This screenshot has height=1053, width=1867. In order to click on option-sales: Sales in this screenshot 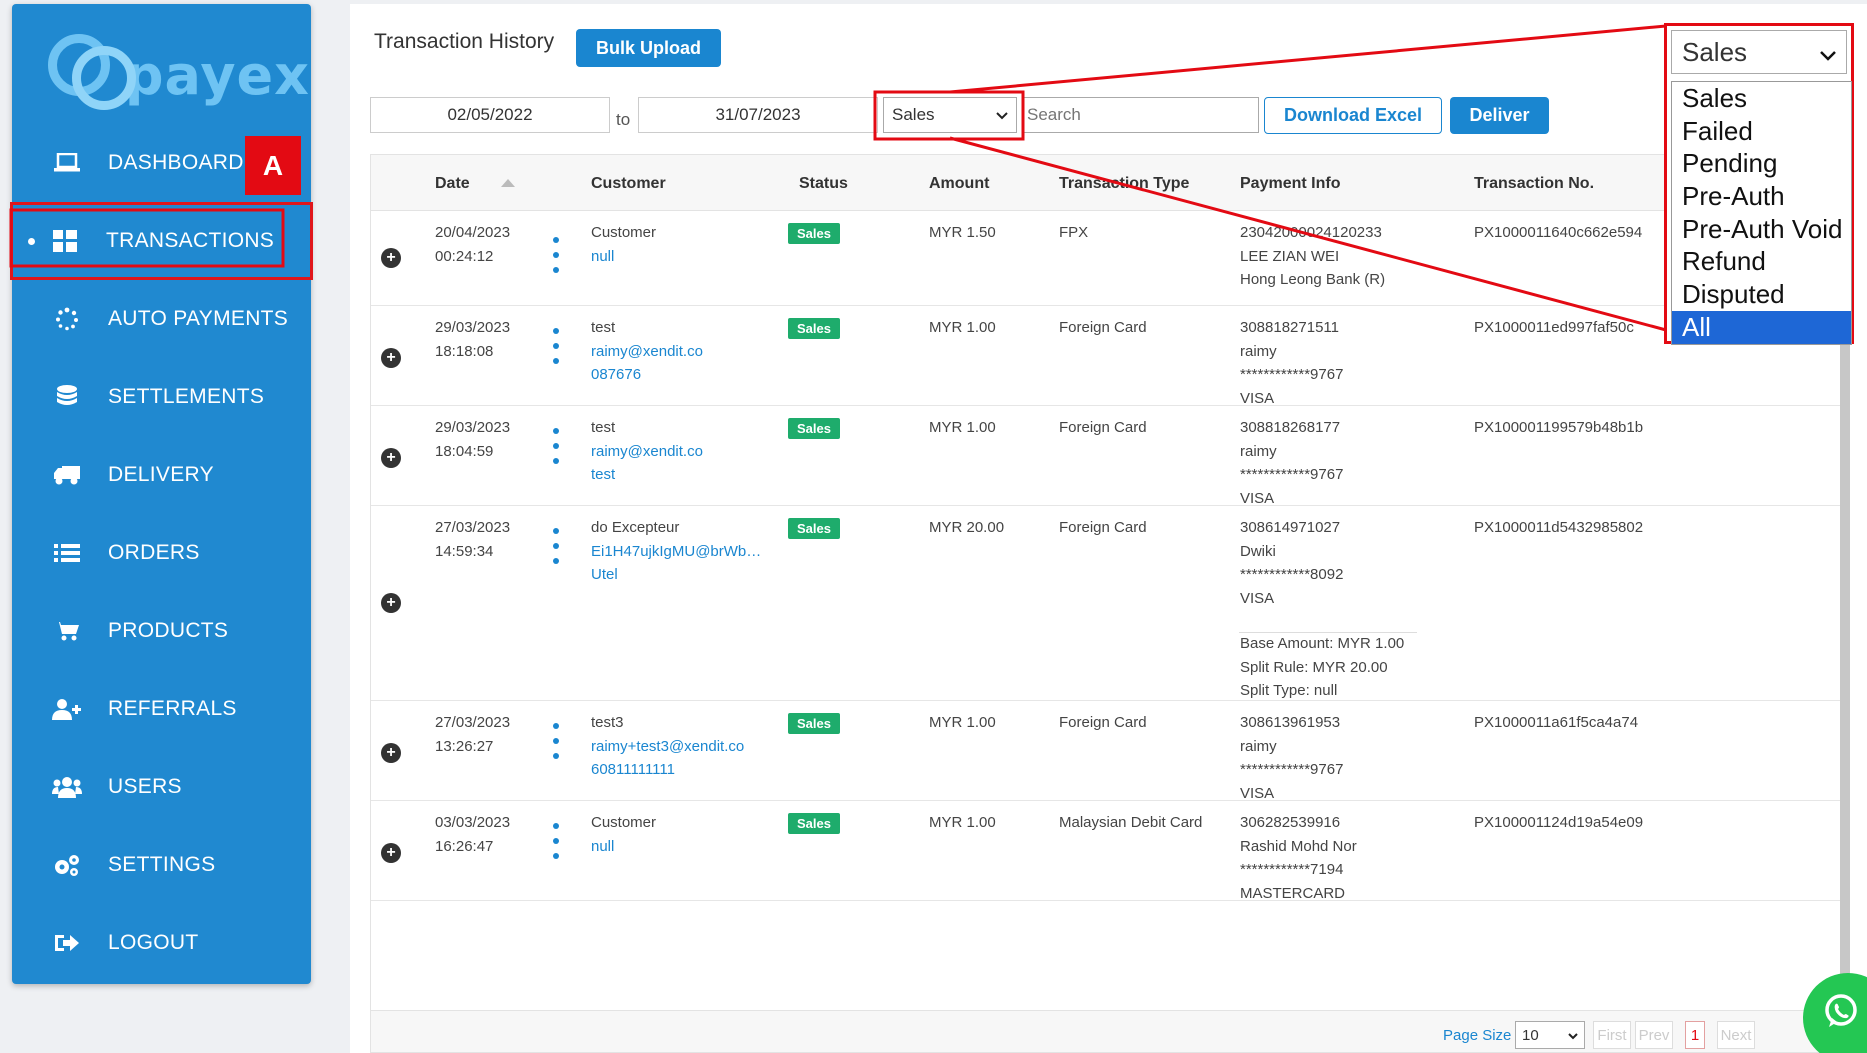, I will do `click(1761, 98)`.